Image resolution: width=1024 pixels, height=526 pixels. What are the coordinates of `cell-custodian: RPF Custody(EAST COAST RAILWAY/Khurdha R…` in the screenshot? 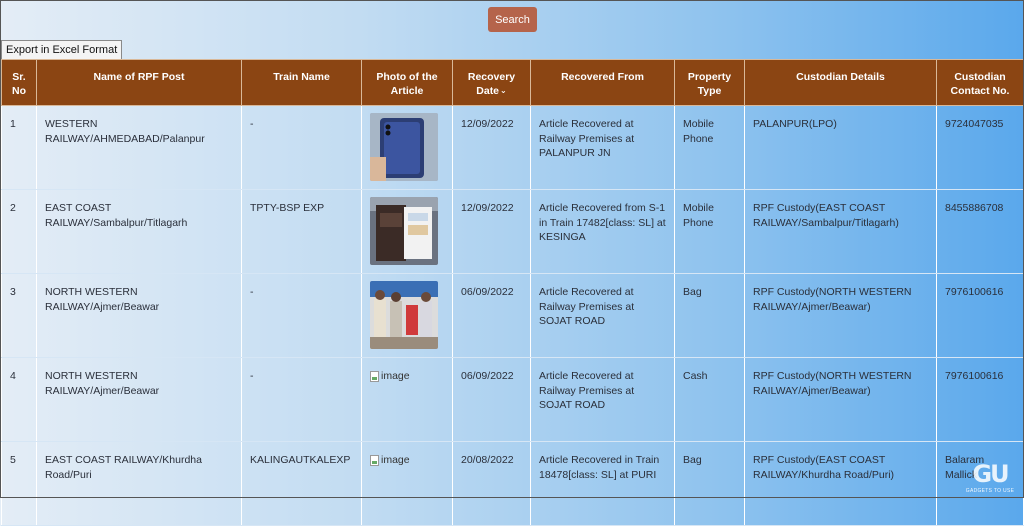 It's located at (840, 483).